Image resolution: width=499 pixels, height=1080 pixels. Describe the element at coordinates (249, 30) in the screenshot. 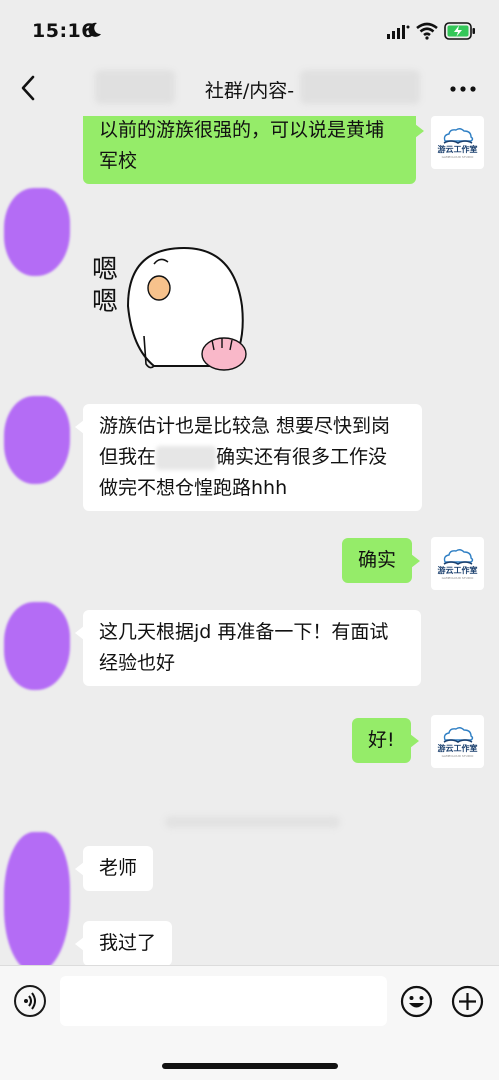

I see `status-bar: 15:16` at that location.